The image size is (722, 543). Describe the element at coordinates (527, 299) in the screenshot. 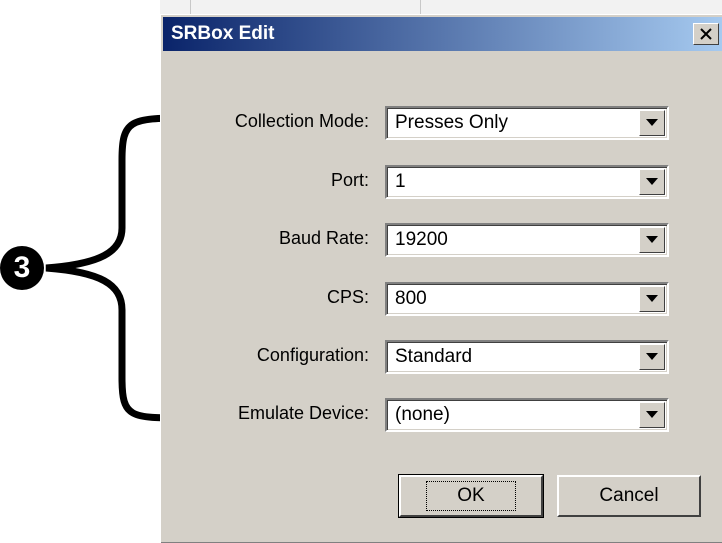

I see `cps-select: 800` at that location.